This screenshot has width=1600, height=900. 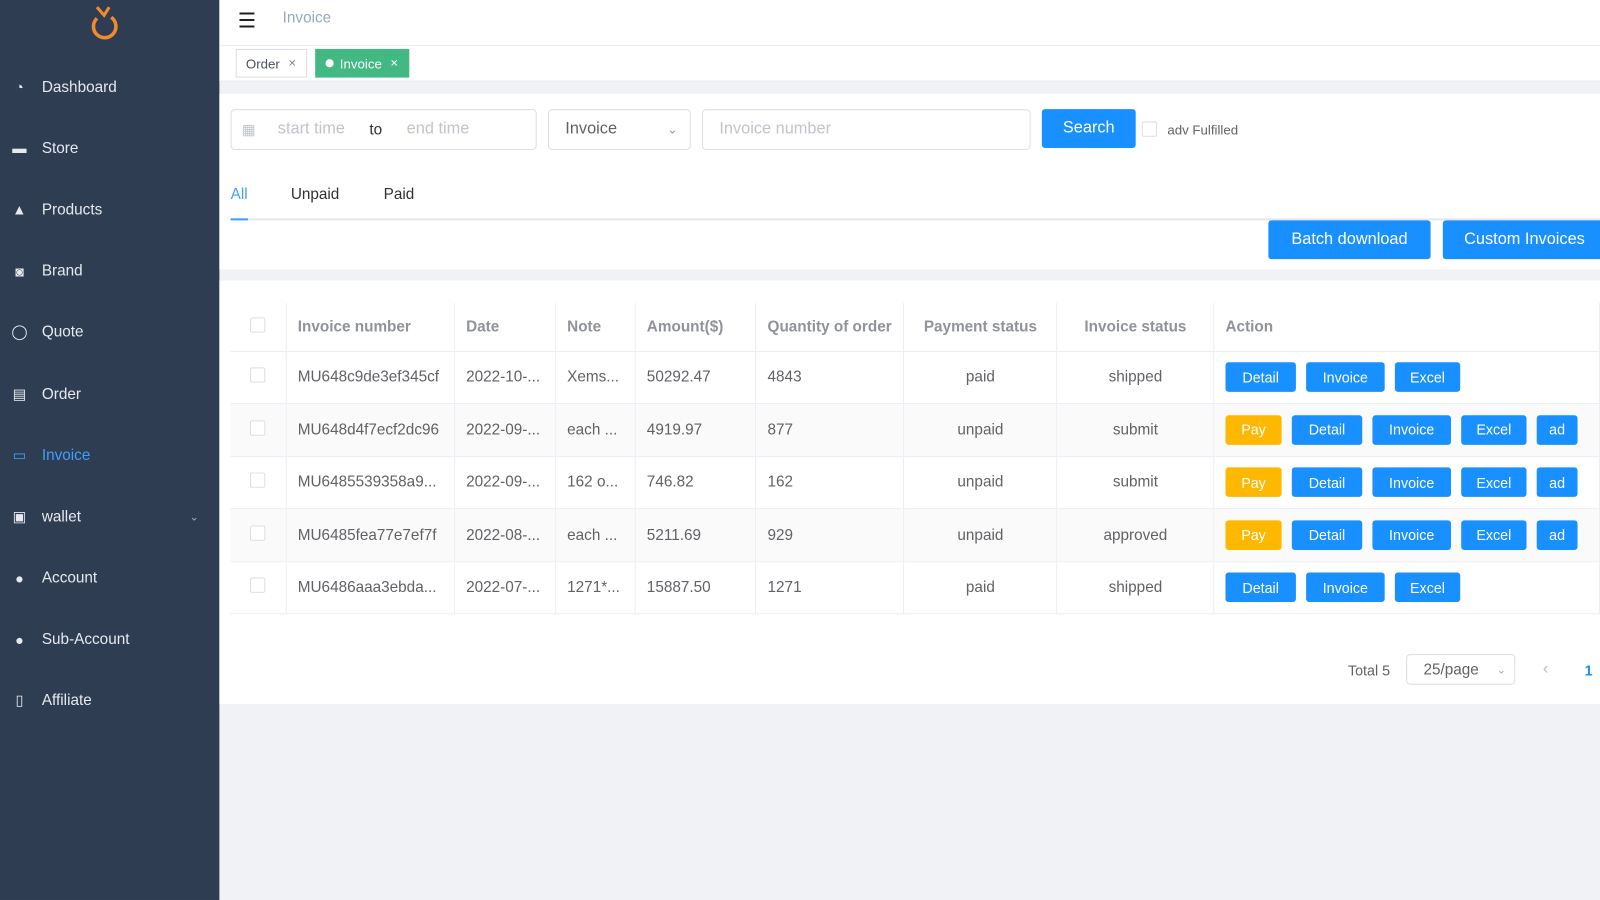 What do you see at coordinates (1149, 129) in the screenshot?
I see `adv-fulfilled-checkbox` at bounding box center [1149, 129].